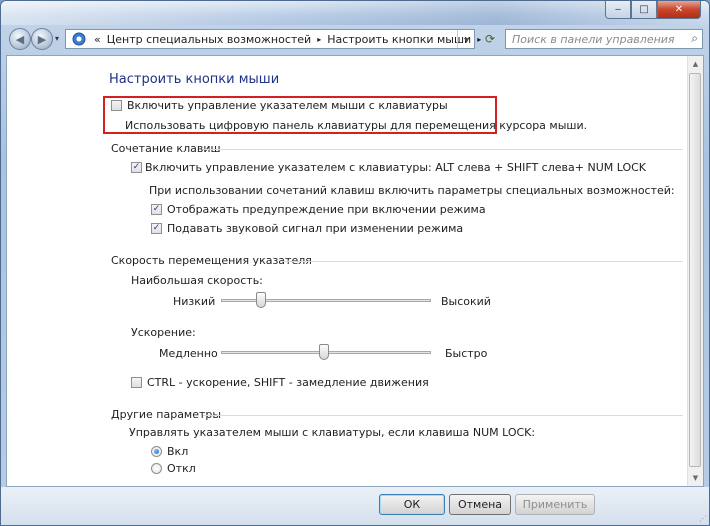 Image resolution: width=710 pixels, height=526 pixels. What do you see at coordinates (694, 38) in the screenshot?
I see `search-icon: ⌕` at bounding box center [694, 38].